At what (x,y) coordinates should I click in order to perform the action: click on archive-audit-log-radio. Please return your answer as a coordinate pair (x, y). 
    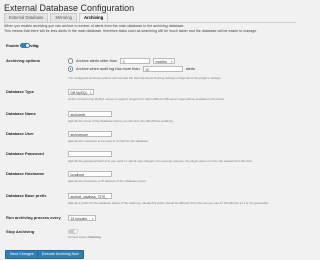
    Looking at the image, I should click on (71, 69).